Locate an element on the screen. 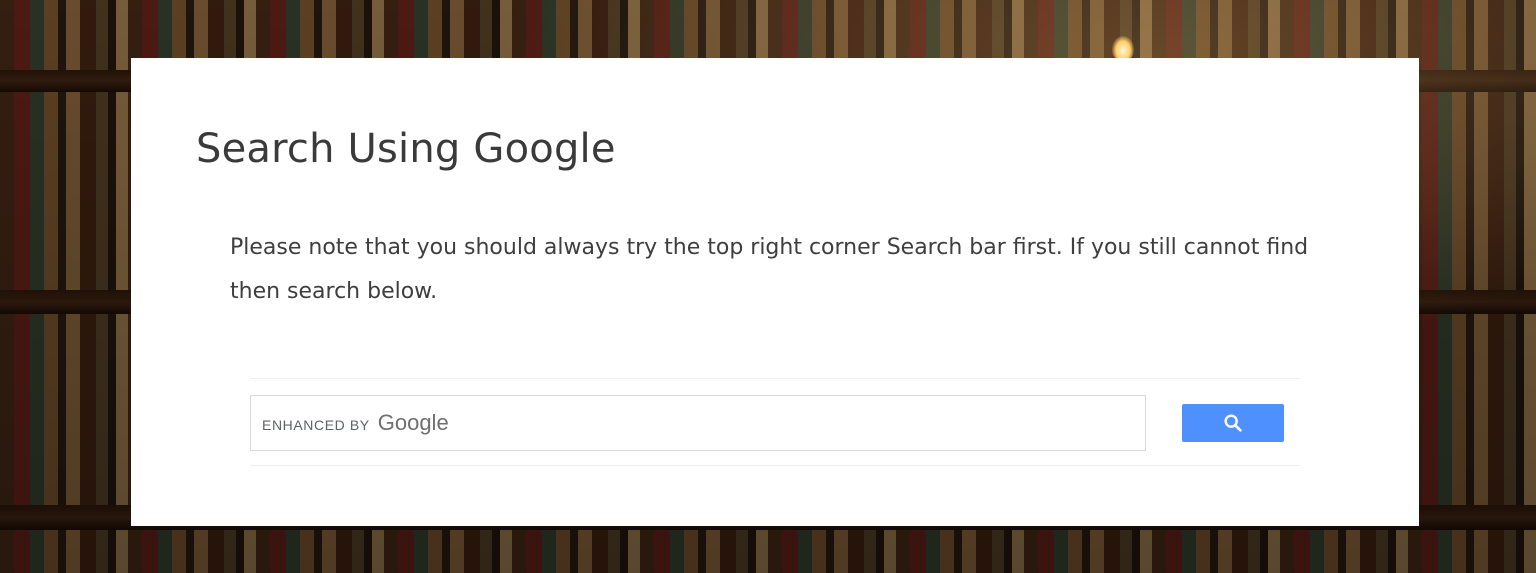 This screenshot has height=573, width=1536. search-box: ENHANCED BY Google is located at coordinates (698, 423).